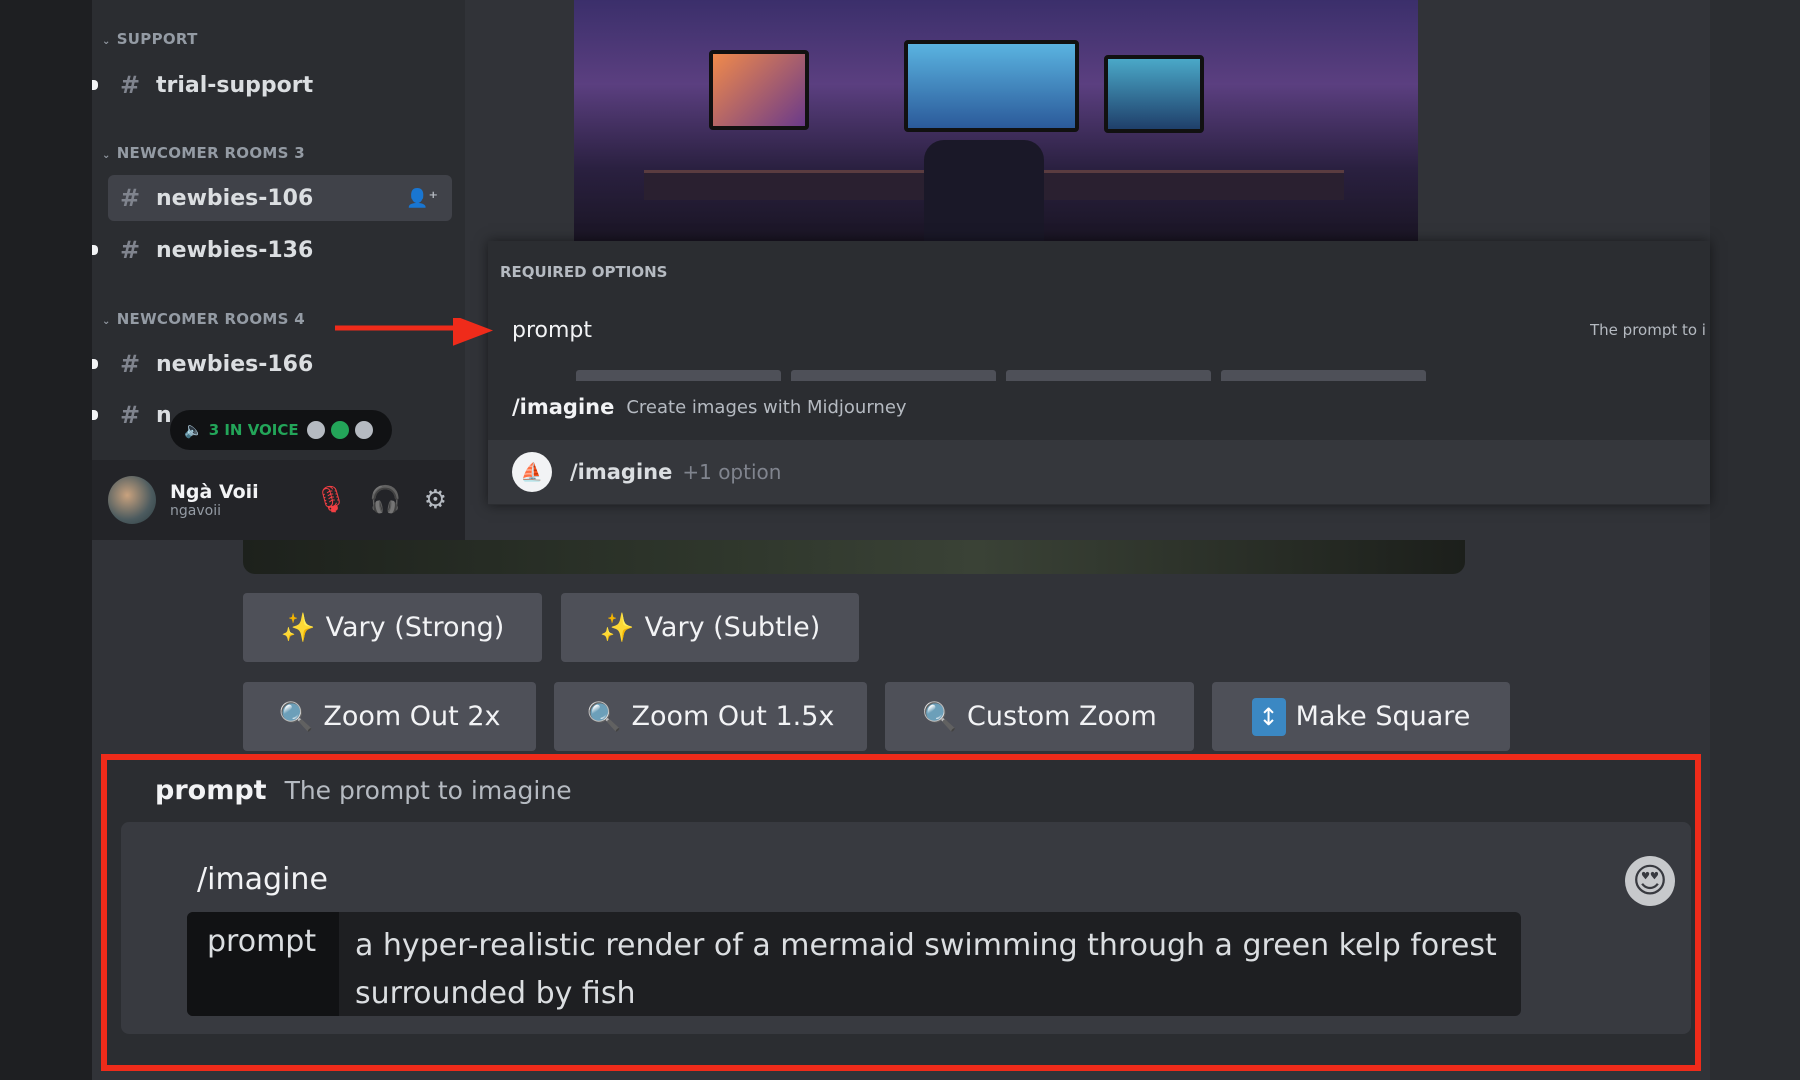 The width and height of the screenshot is (1800, 1080). What do you see at coordinates (272, 250) in the screenshot?
I see `channel-newbies-136: # newbies-136` at bounding box center [272, 250].